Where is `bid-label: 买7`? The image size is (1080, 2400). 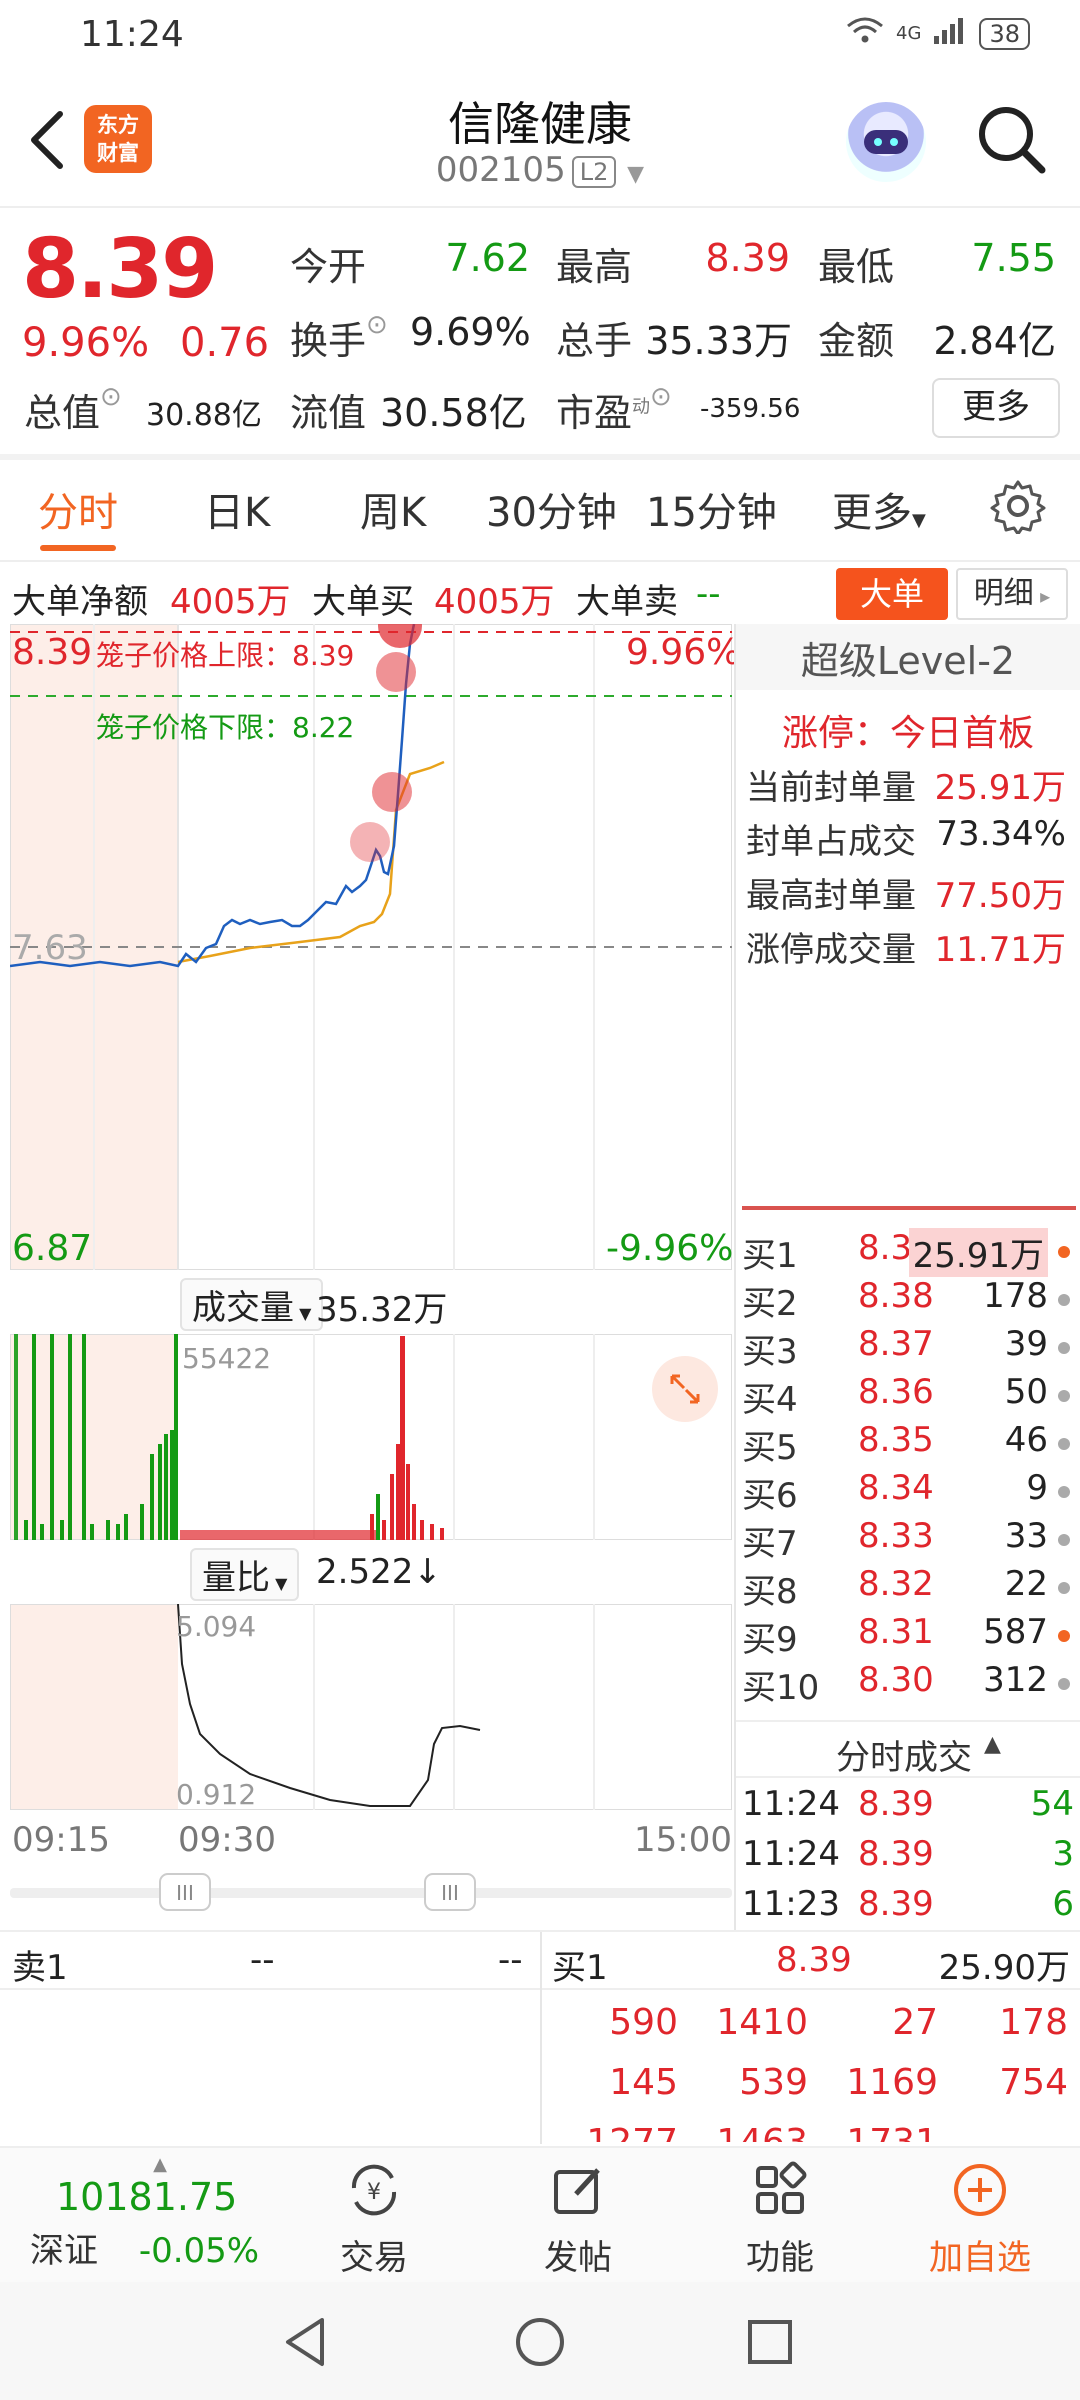
bid-label: 买7 is located at coordinates (770, 1544).